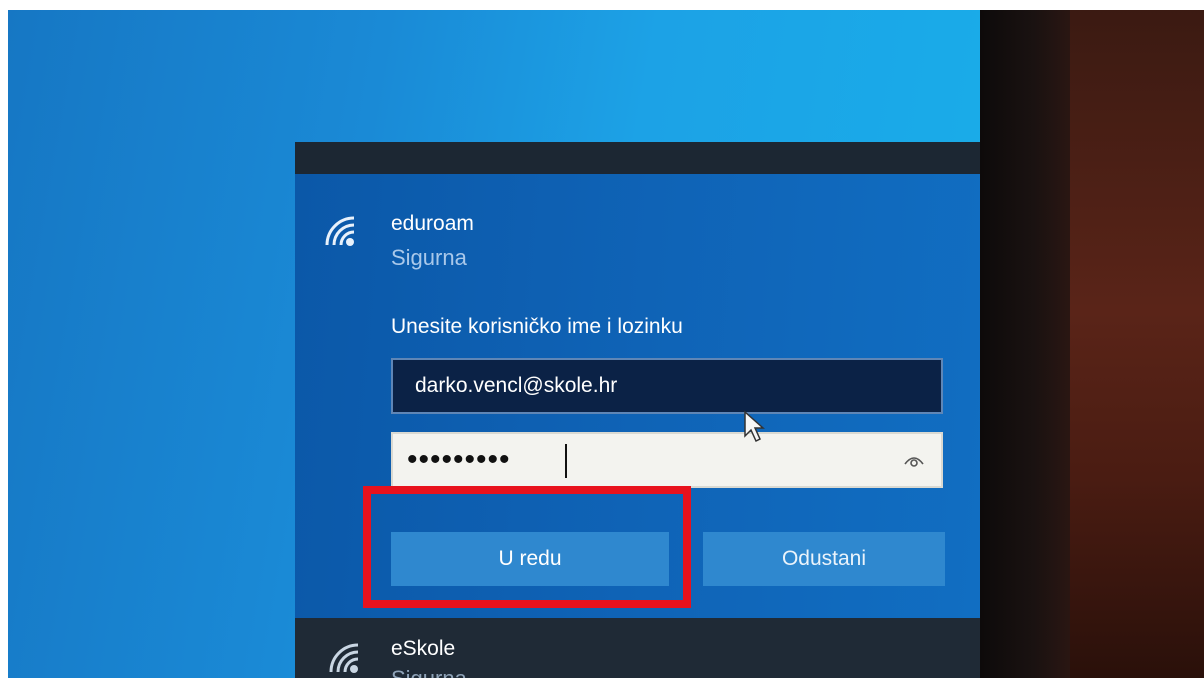 The image size is (1204, 686). What do you see at coordinates (423, 649) in the screenshot?
I see `network-item-eskole: eSkole` at bounding box center [423, 649].